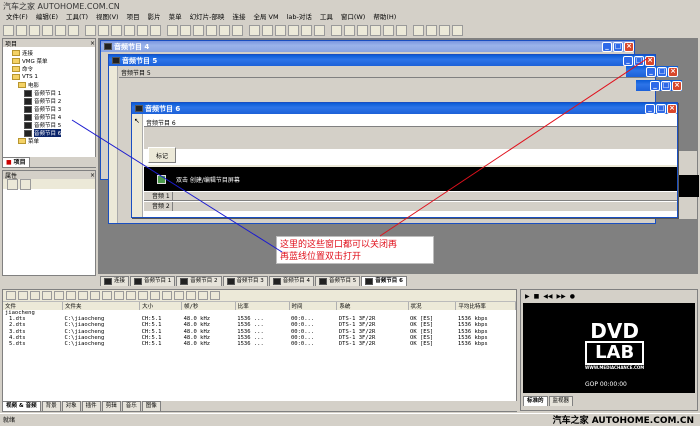  Describe the element at coordinates (485, 306) in the screenshot. I see `column-header: 平均比特率` at that location.